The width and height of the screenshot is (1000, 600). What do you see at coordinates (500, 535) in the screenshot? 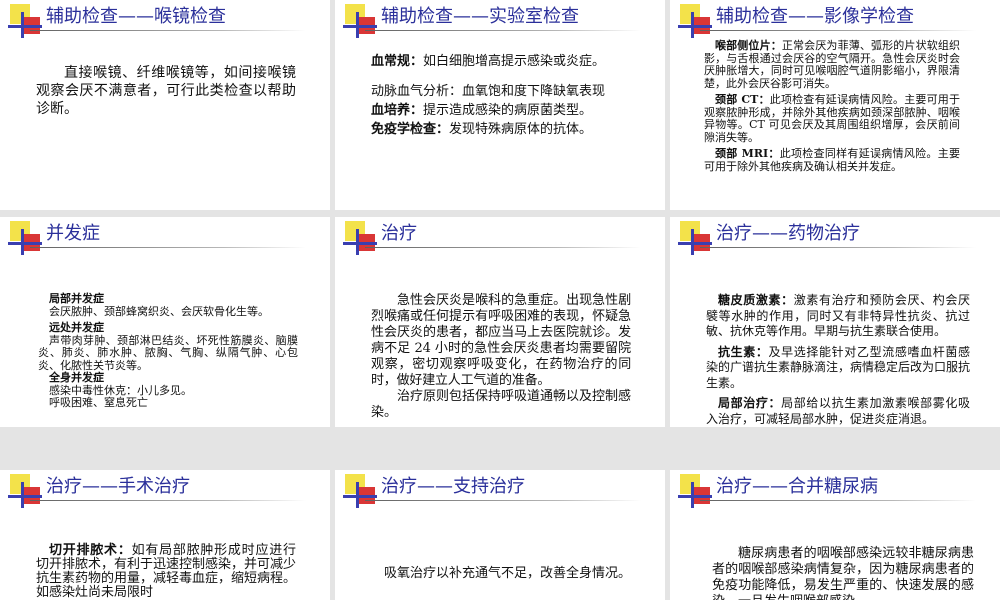
I see `slide-supportive: 治疗——支持治疗 吸氧治疗以补充通气不足，改善全身情况。` at bounding box center [500, 535].